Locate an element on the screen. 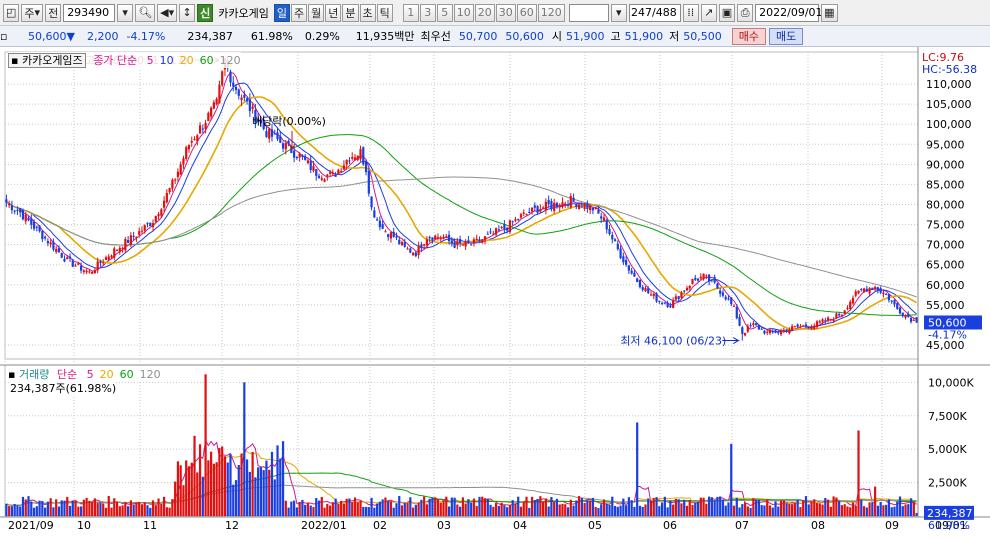 This screenshot has width=990, height=539. price-ma-10: 10 is located at coordinates (167, 60).